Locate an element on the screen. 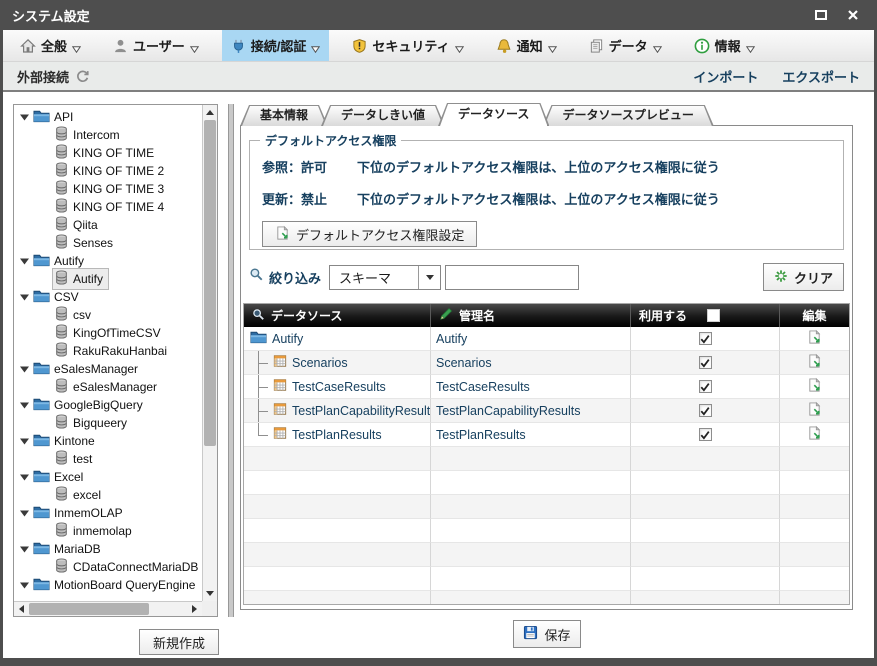  scroll-down-button is located at coordinates (210, 593).